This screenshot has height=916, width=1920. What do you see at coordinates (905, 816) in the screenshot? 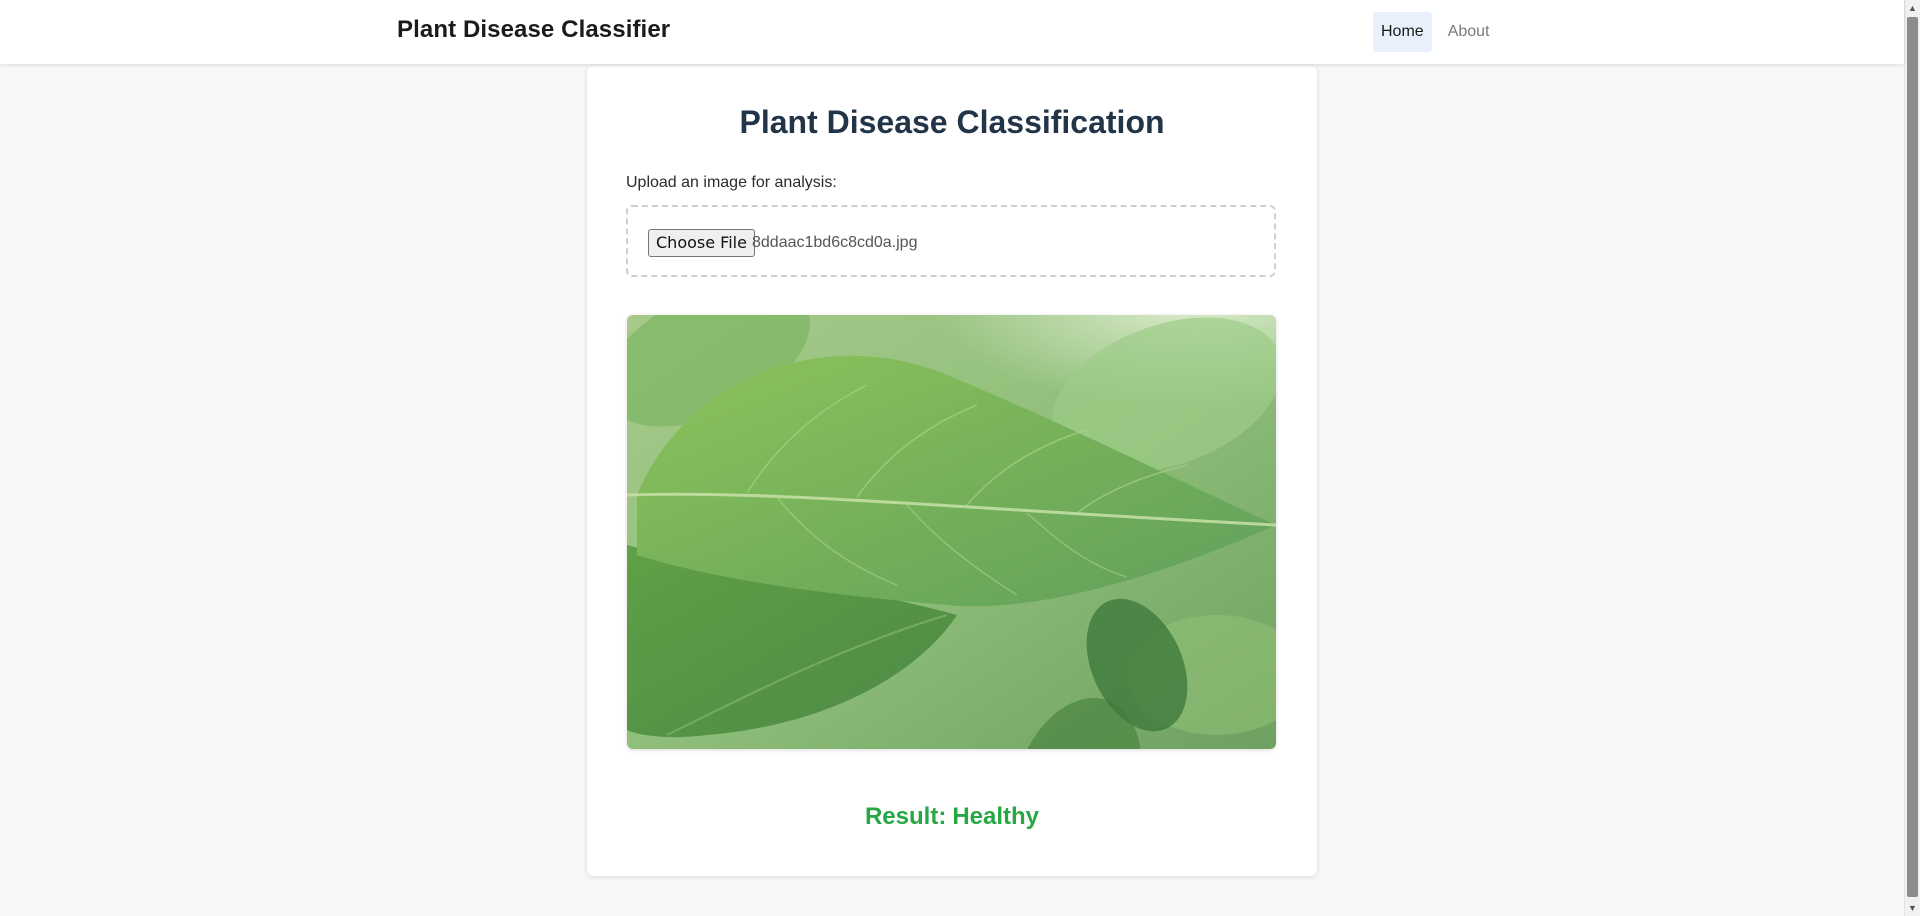
I see `result-label: Result:` at bounding box center [905, 816].